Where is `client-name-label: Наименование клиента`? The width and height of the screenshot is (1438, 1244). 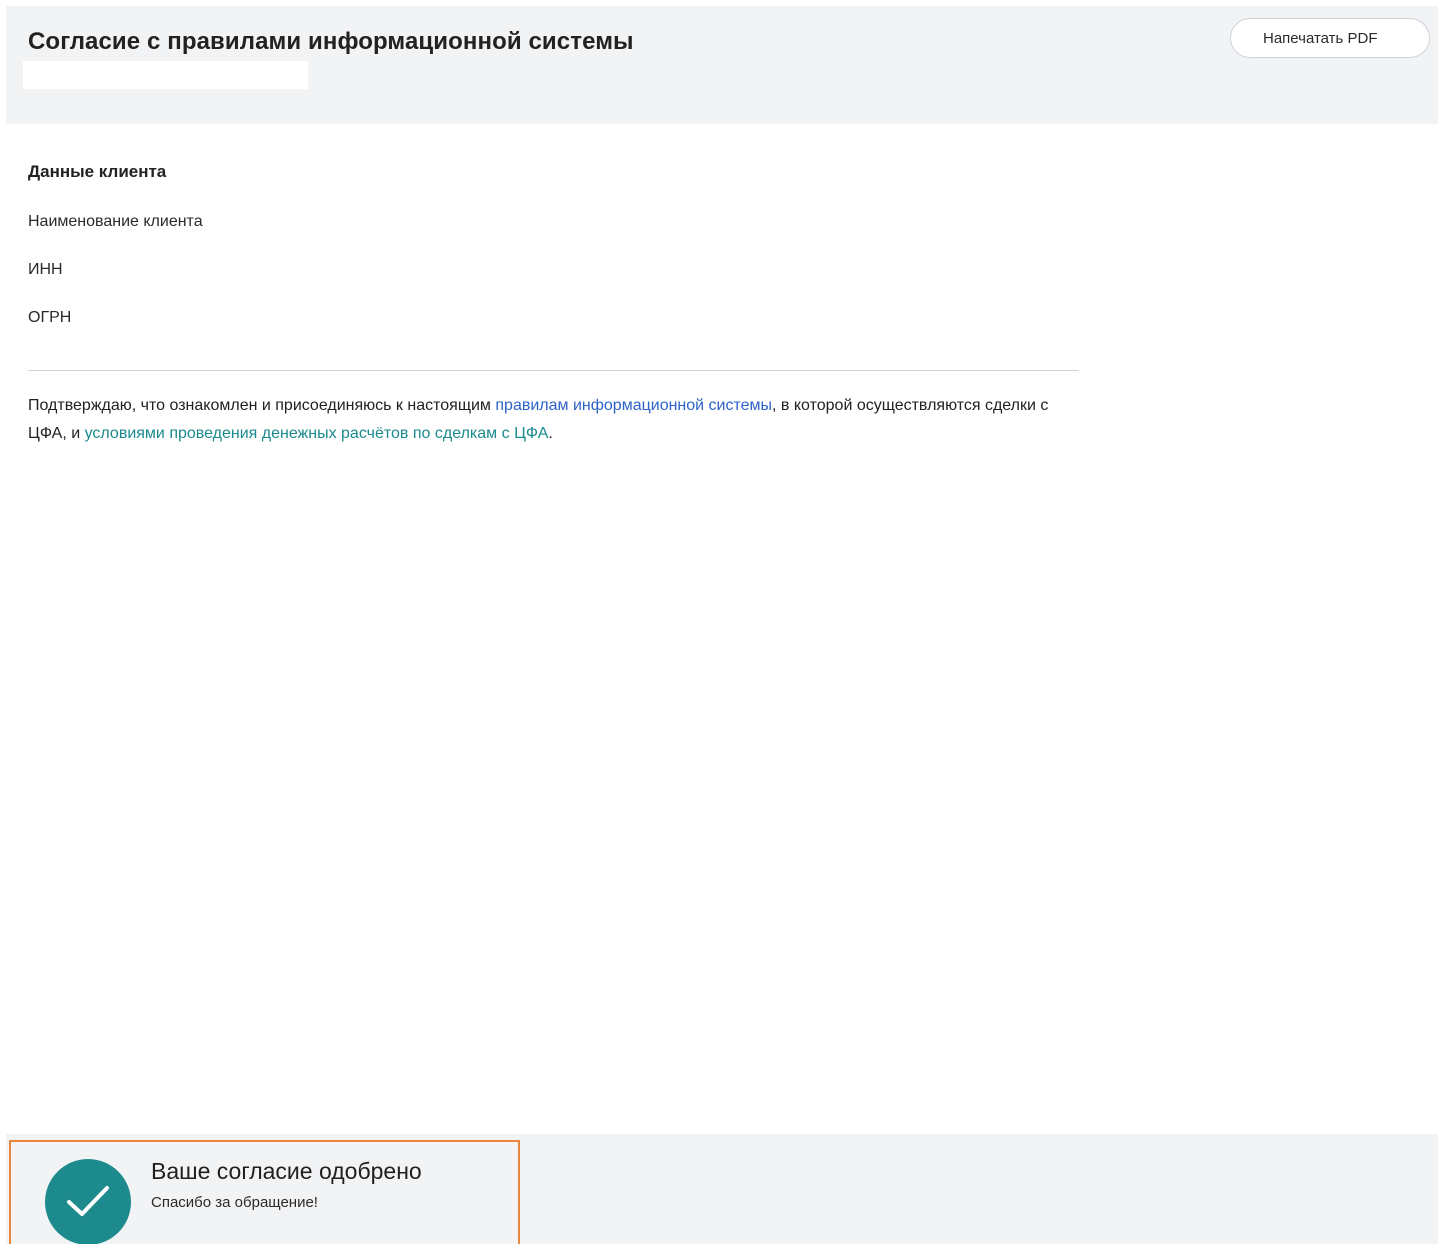
client-name-label: Наименование клиента is located at coordinates (115, 221).